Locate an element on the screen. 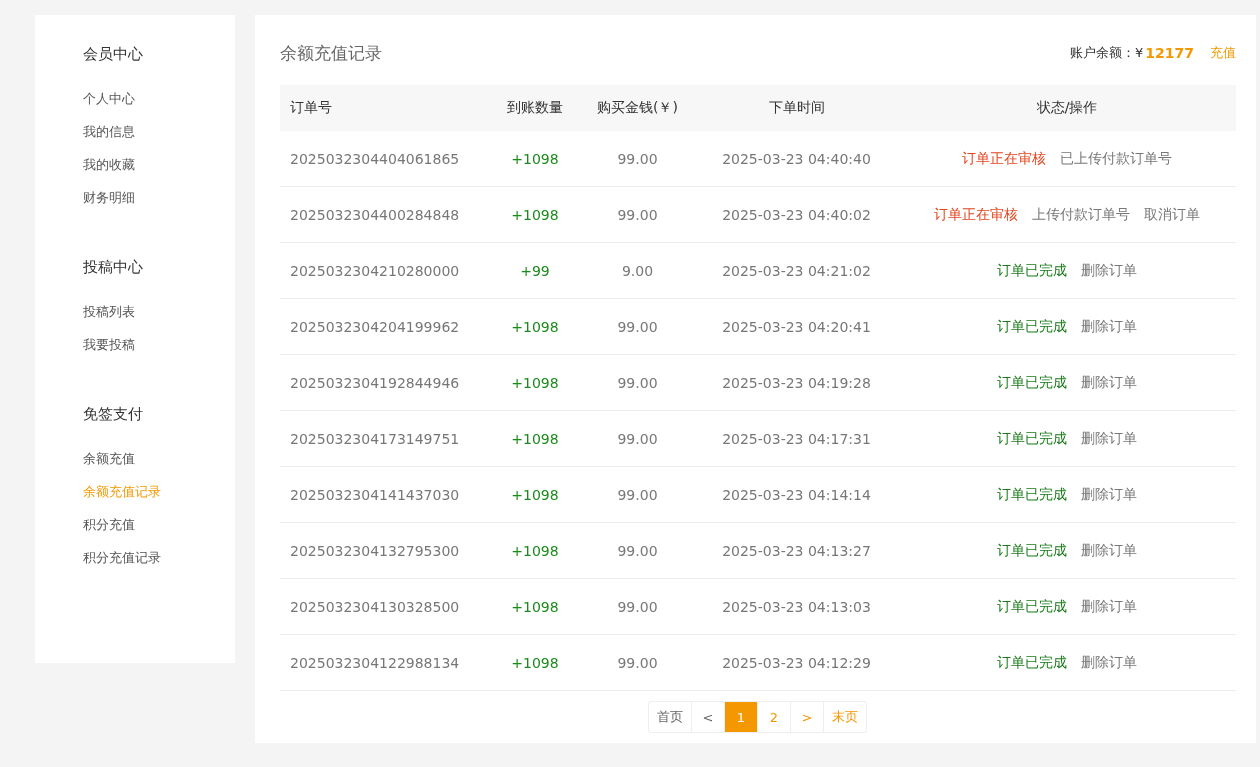 The height and width of the screenshot is (767, 1260). balance-amount: 12177 is located at coordinates (1169, 53).